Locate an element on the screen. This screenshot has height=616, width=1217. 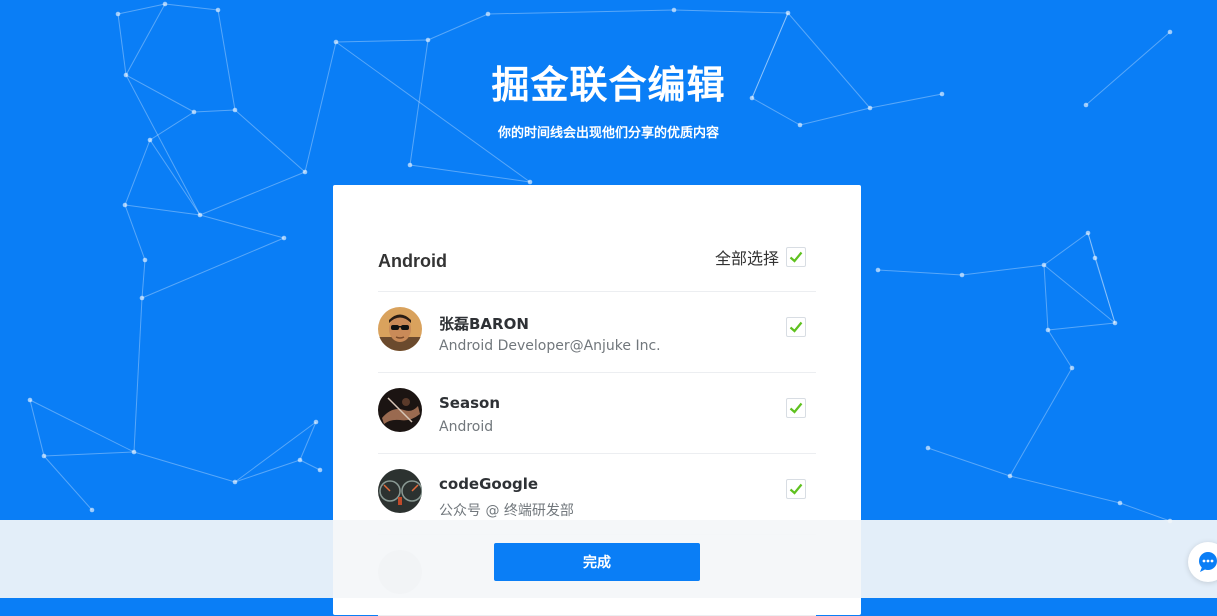
sunglasses-man-avatar is located at coordinates (400, 329).